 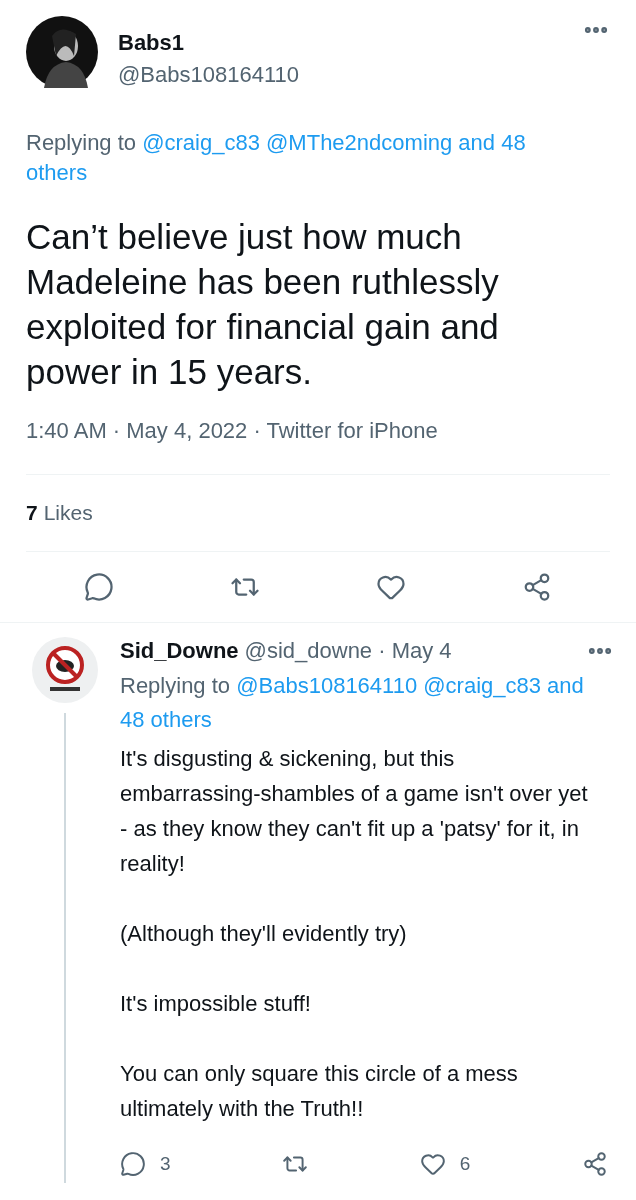 What do you see at coordinates (152, 43) in the screenshot?
I see `user-name: Babs1` at bounding box center [152, 43].